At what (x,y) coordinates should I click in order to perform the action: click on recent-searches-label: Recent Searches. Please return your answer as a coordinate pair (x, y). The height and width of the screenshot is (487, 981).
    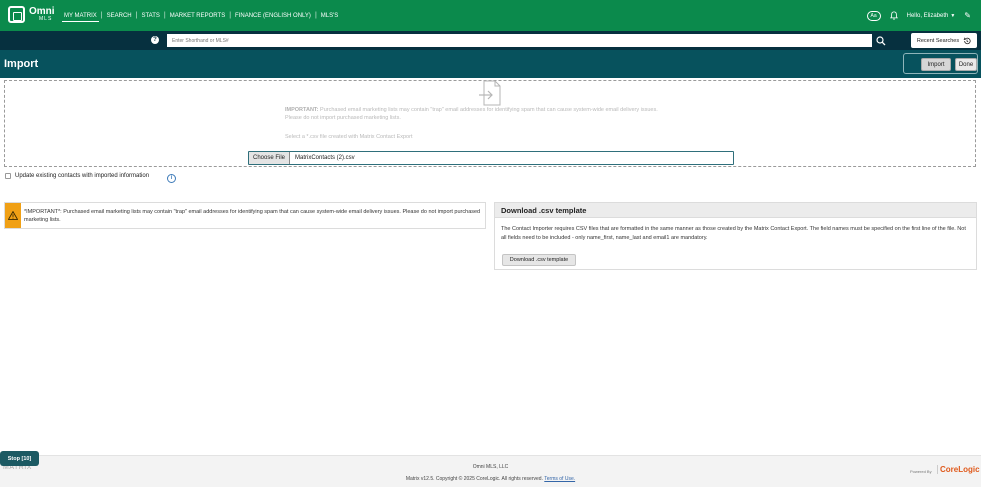
    Looking at the image, I should click on (938, 40).